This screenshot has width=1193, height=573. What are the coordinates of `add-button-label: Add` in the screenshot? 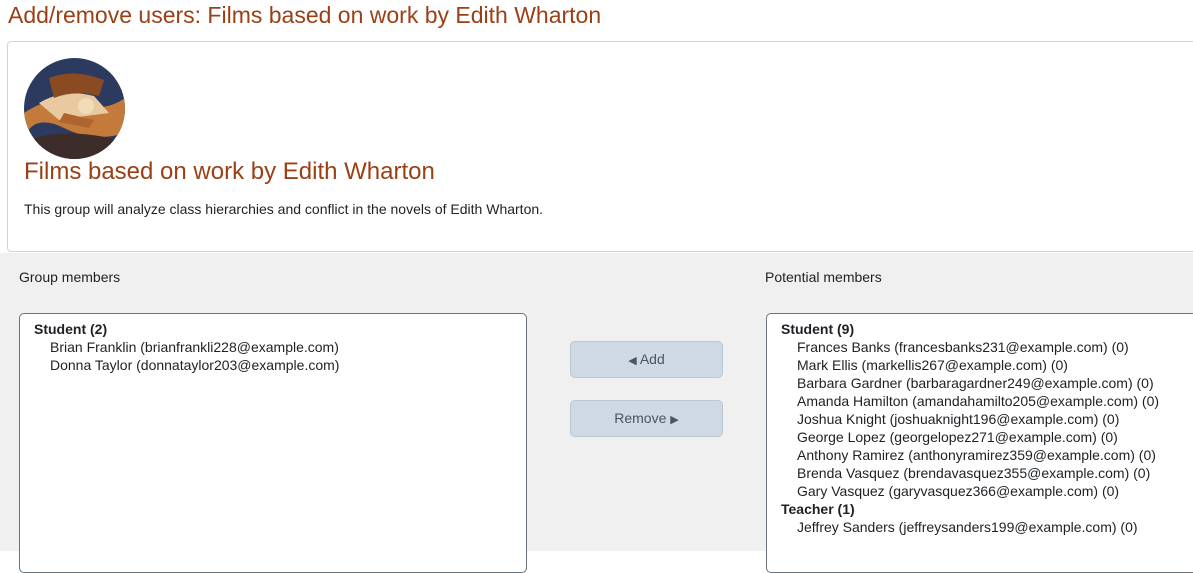 It's located at (652, 359).